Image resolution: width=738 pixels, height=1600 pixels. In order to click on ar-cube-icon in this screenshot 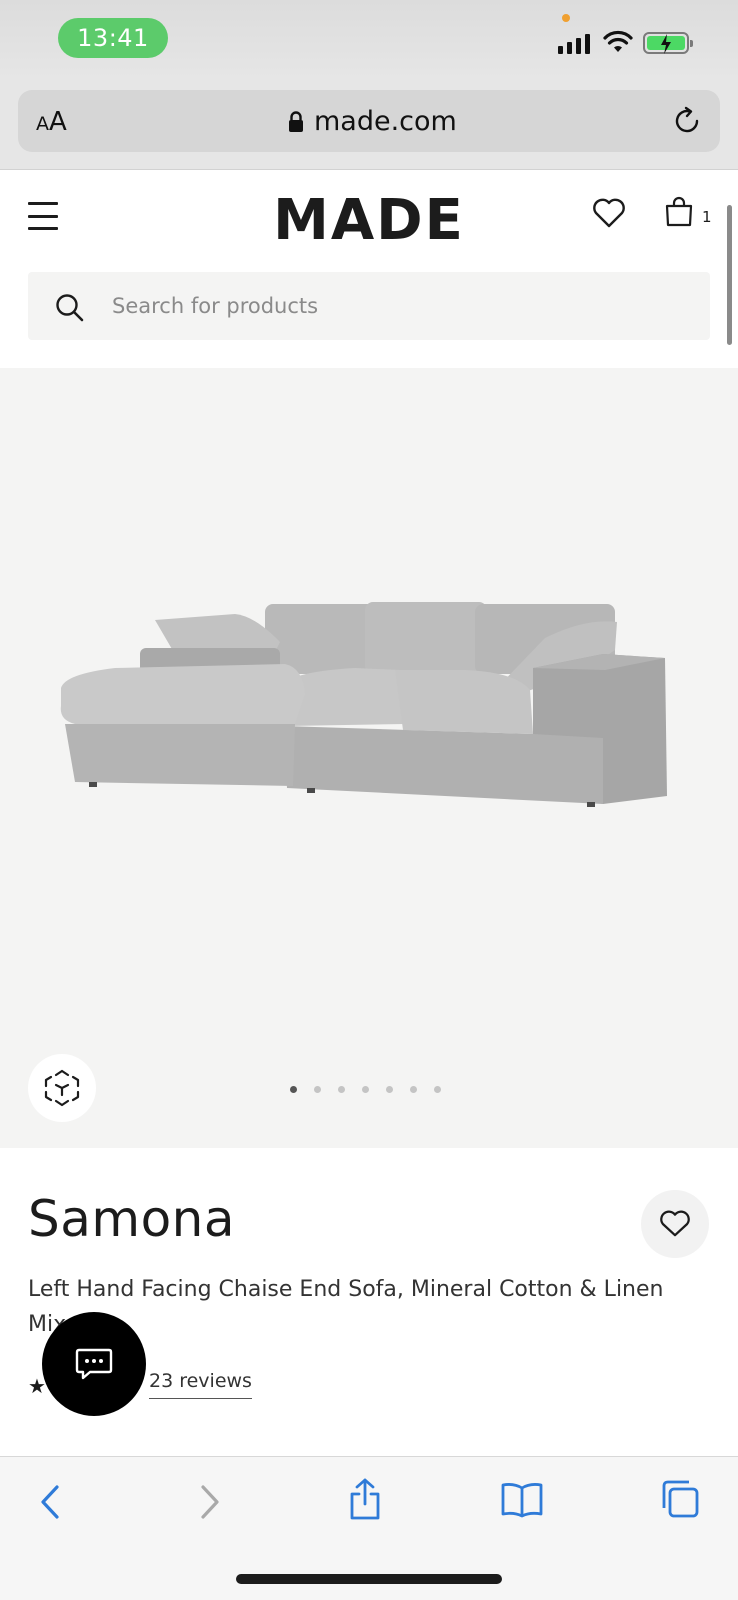, I will do `click(62, 1088)`.